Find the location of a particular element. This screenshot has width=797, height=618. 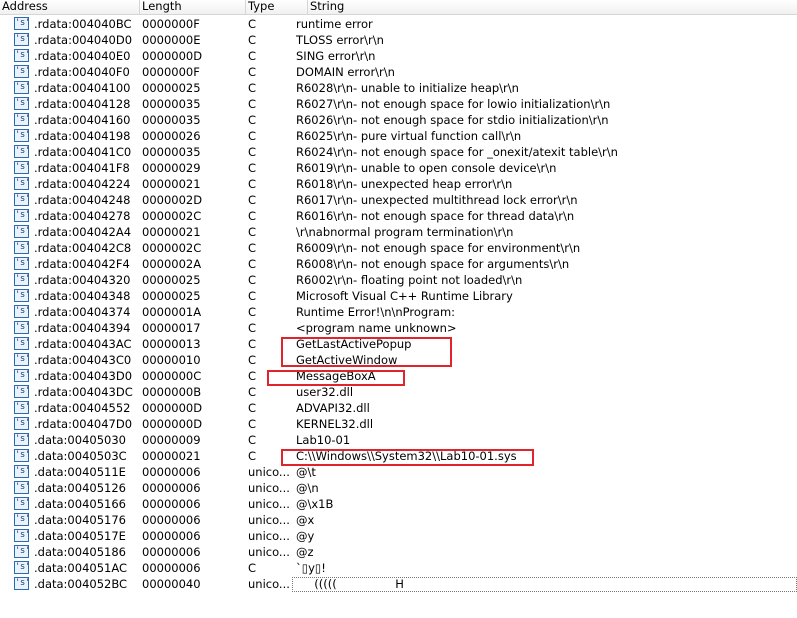

table-row: 's' .data:00405166 00000006 unico... @\x1B is located at coordinates (398, 504).